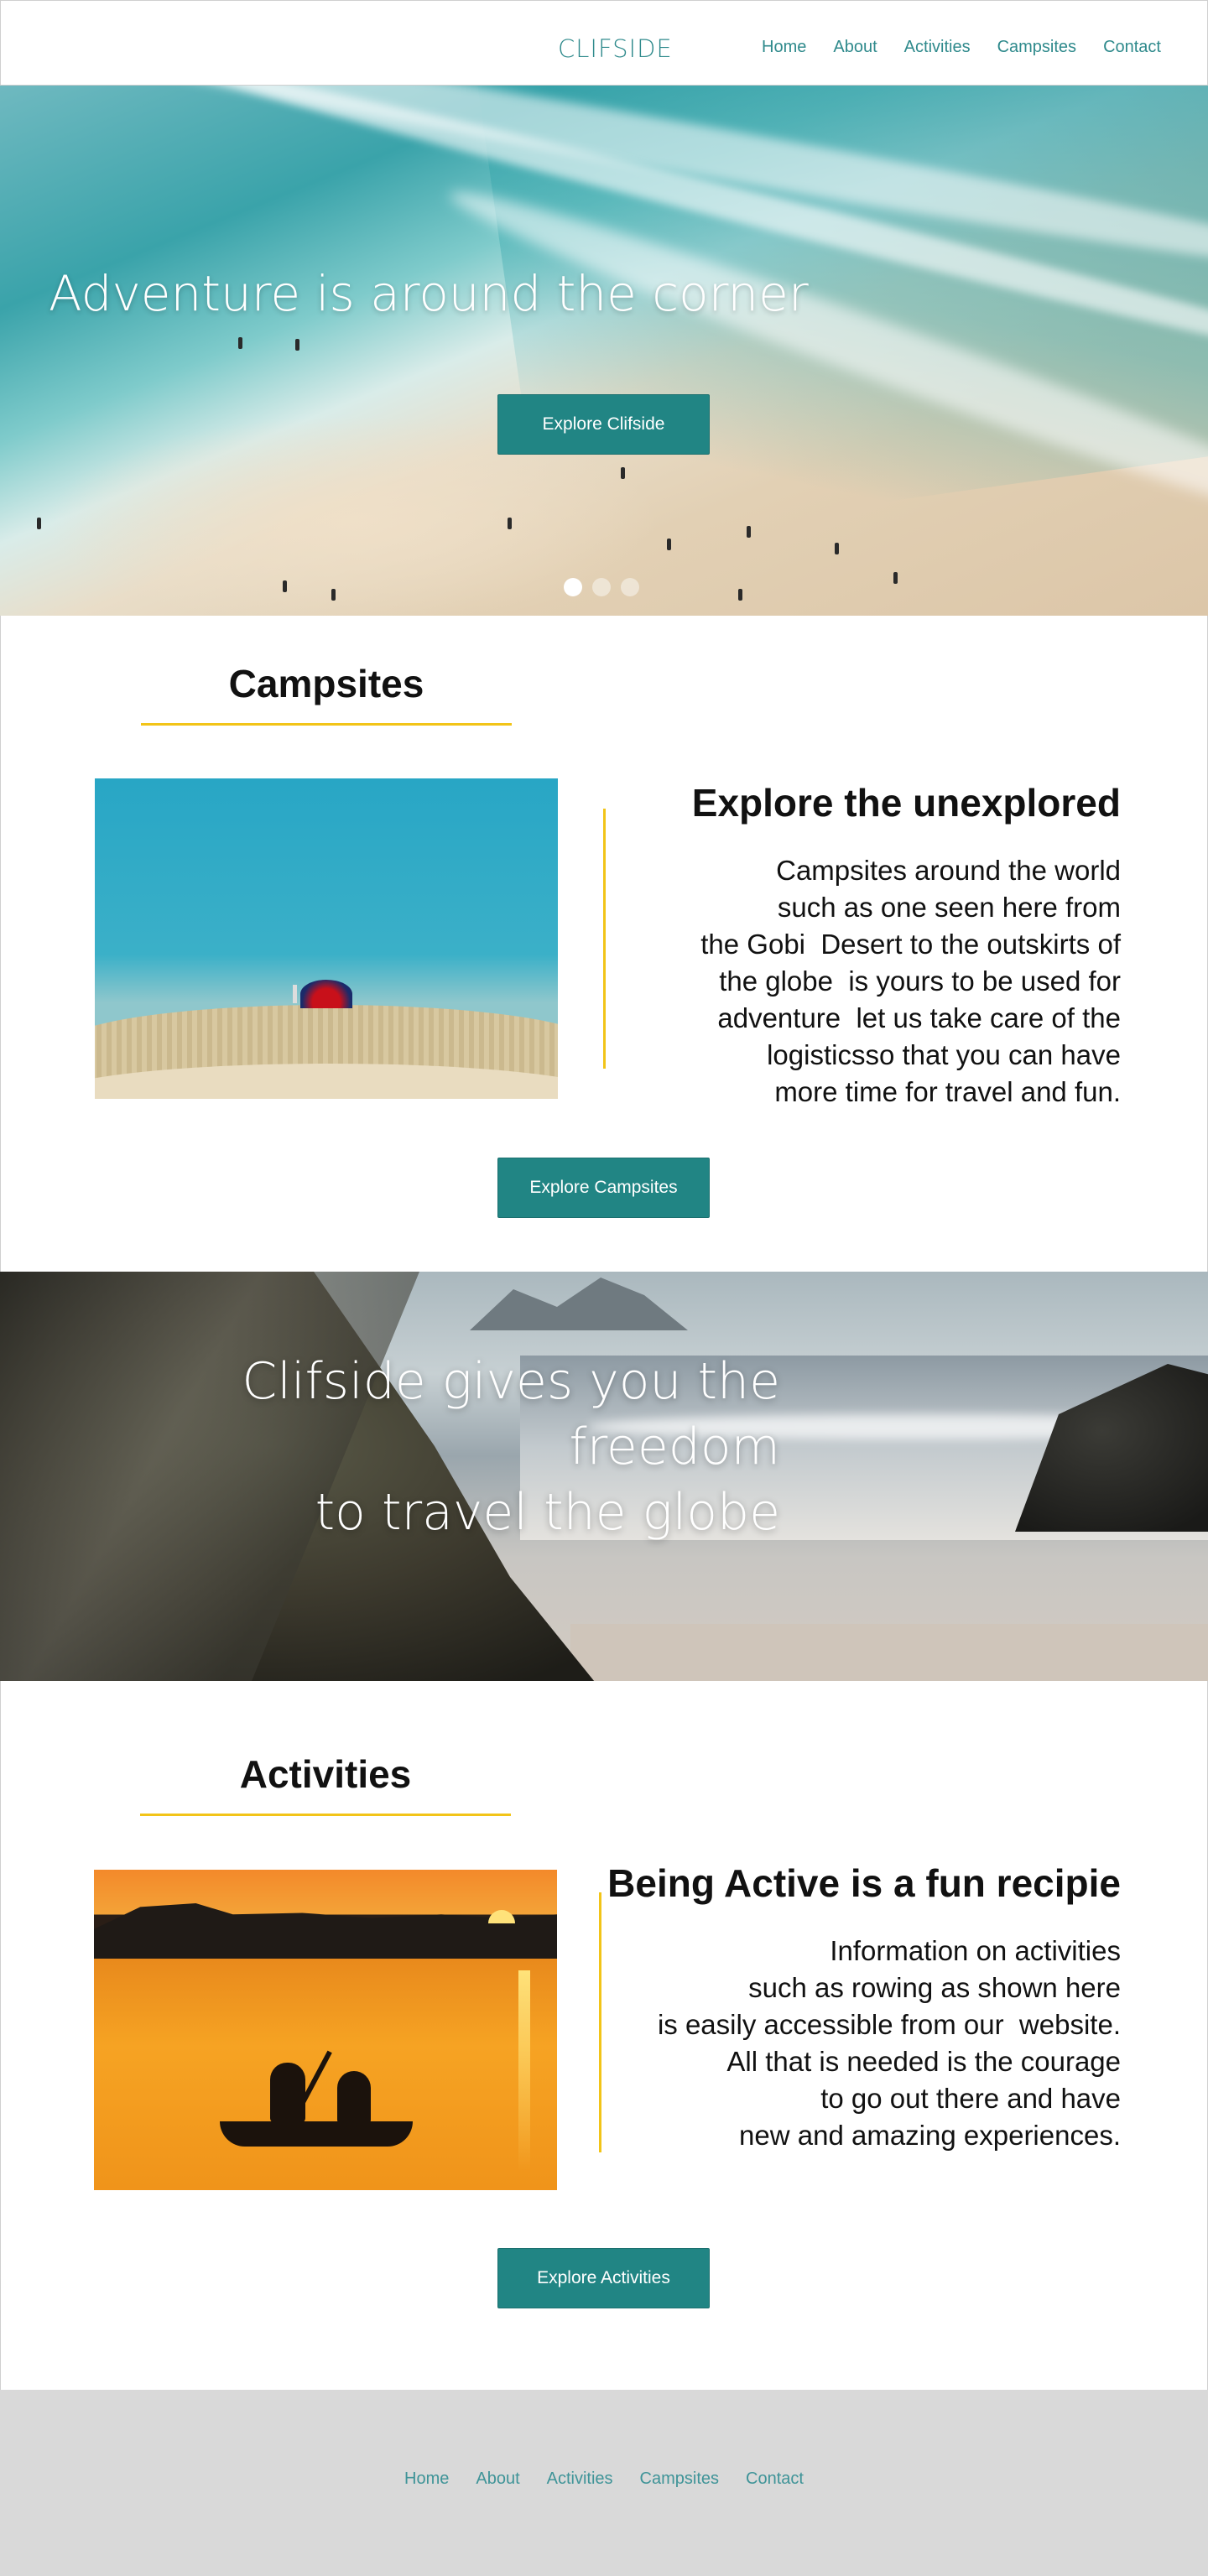 The height and width of the screenshot is (2576, 1208). What do you see at coordinates (615, 48) in the screenshot?
I see `brand-logo: CLIFSIDE` at bounding box center [615, 48].